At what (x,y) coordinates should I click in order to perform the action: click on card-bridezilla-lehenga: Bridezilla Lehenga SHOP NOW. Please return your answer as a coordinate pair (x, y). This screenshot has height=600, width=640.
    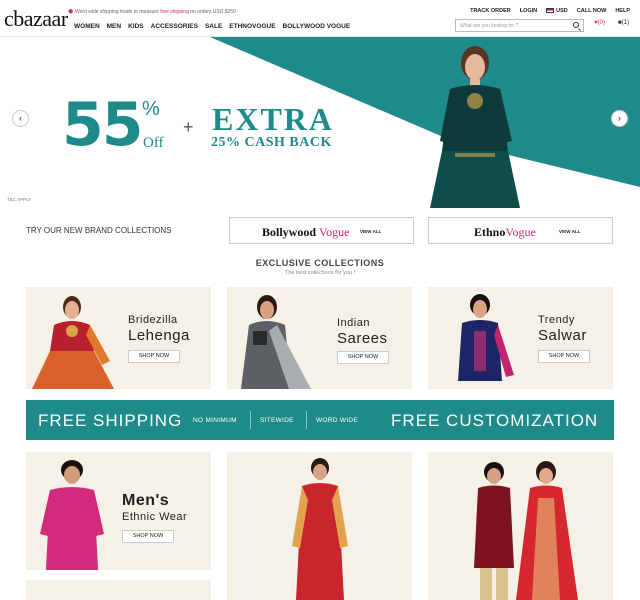
    Looking at the image, I should click on (118, 338).